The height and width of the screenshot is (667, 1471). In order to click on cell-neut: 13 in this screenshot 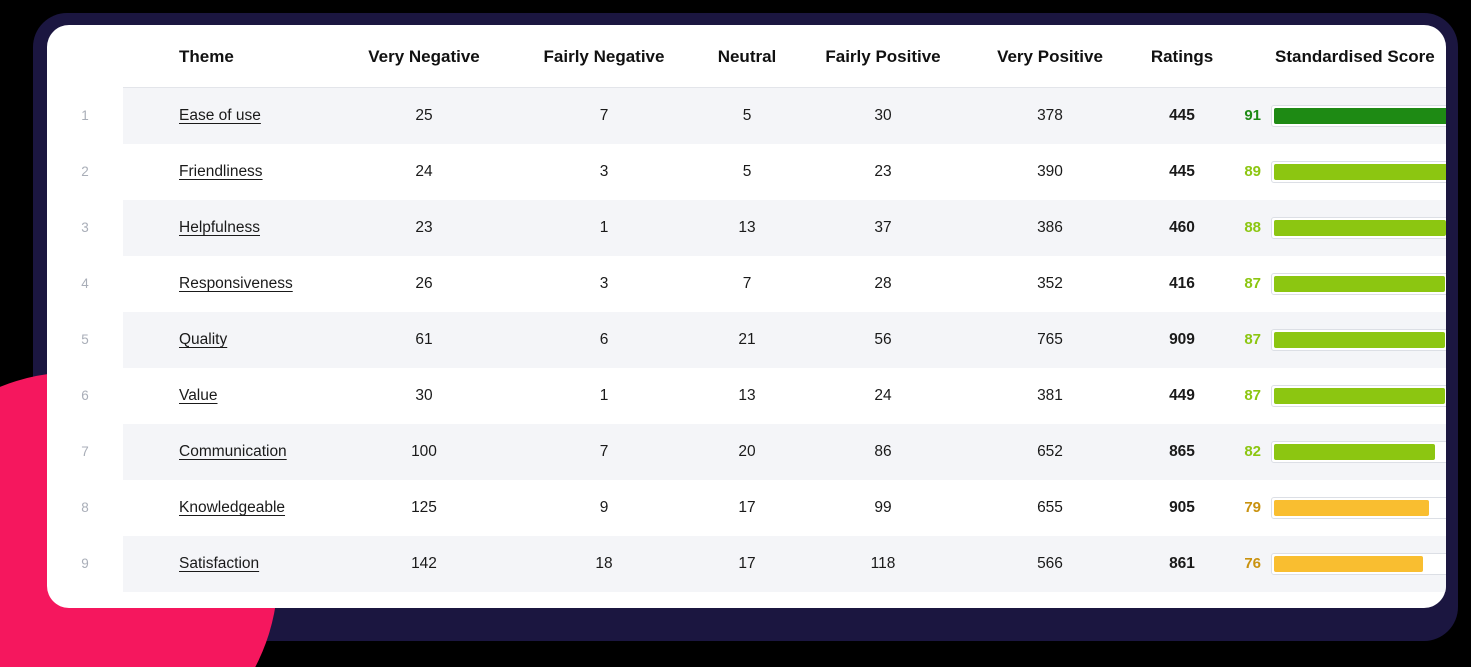, I will do `click(747, 395)`.